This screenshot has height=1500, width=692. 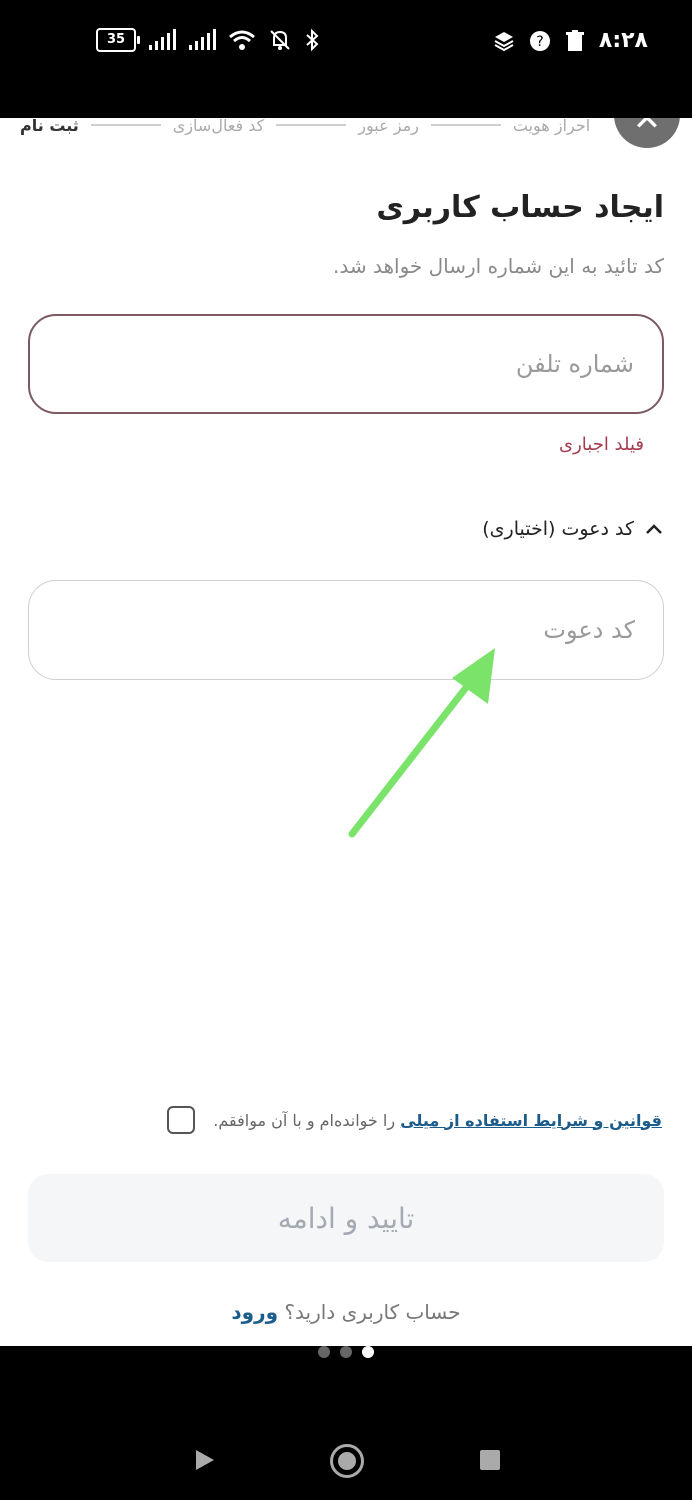 I want to click on have-account-text: حساب کاربری دارید؟, so click(x=369, y=1312).